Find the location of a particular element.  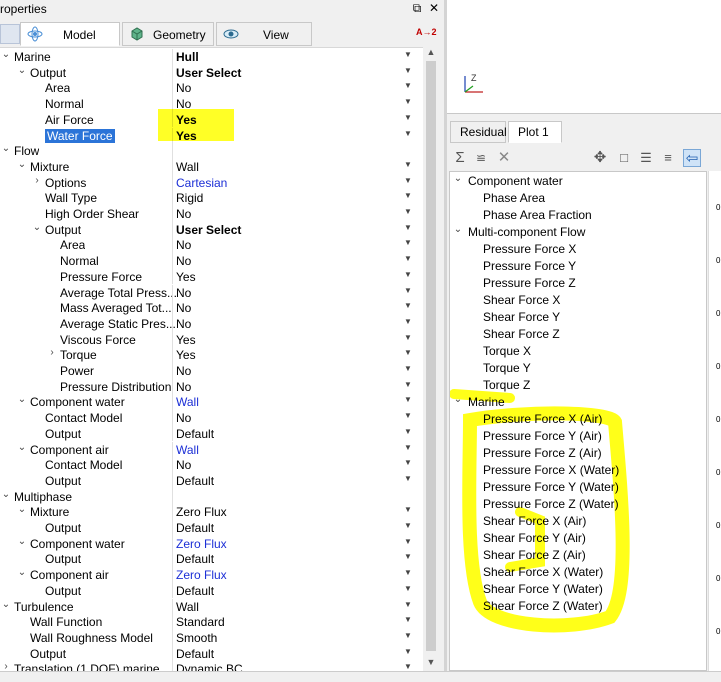

move-icon: ✥ is located at coordinates (600, 158).